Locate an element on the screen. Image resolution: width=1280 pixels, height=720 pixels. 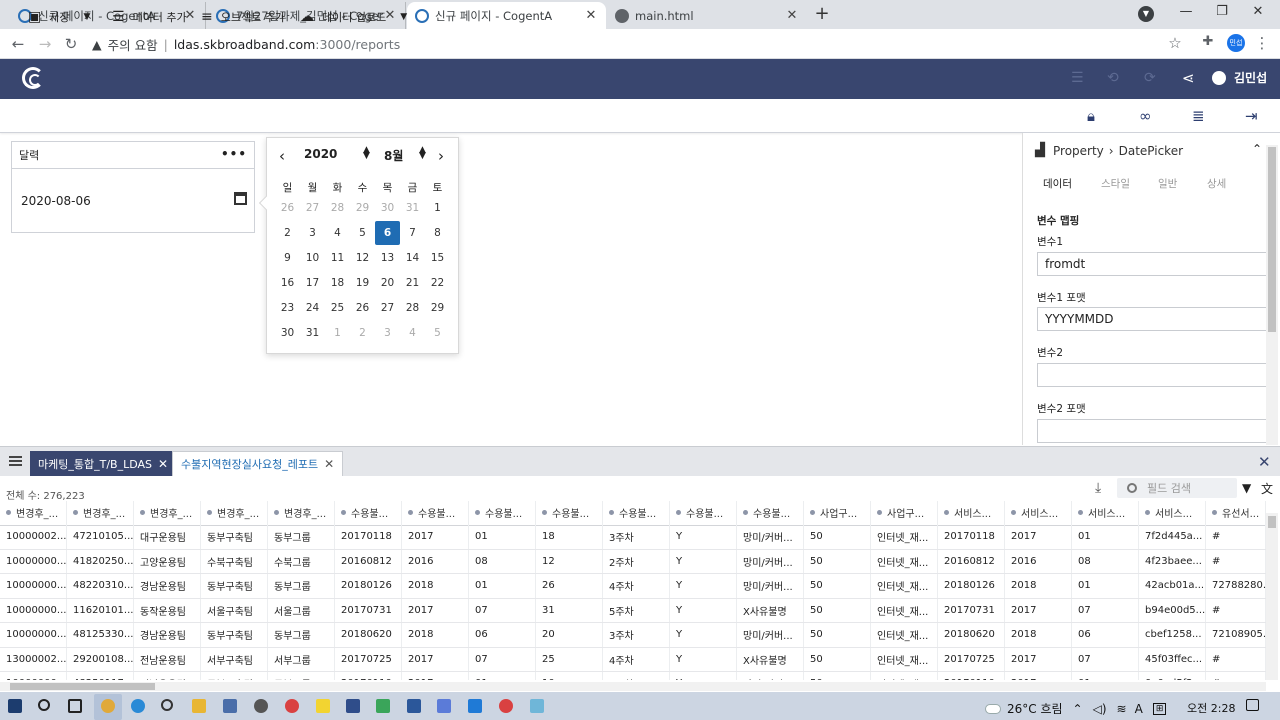
panel-scrollbar is located at coordinates (1272, 295).